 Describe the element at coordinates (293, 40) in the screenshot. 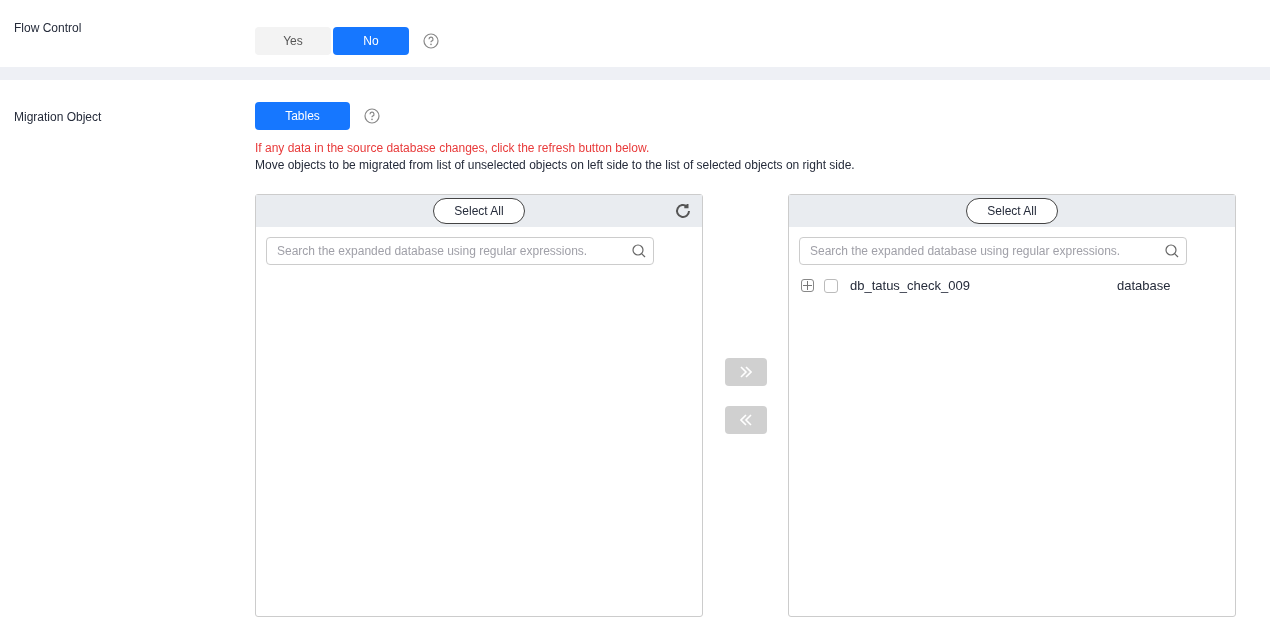

I see `toggle-option: Yes` at that location.